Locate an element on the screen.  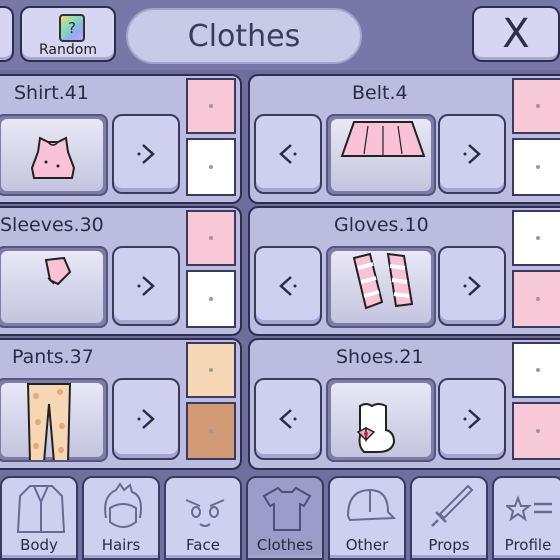
nav-other: Other is located at coordinates (367, 518).